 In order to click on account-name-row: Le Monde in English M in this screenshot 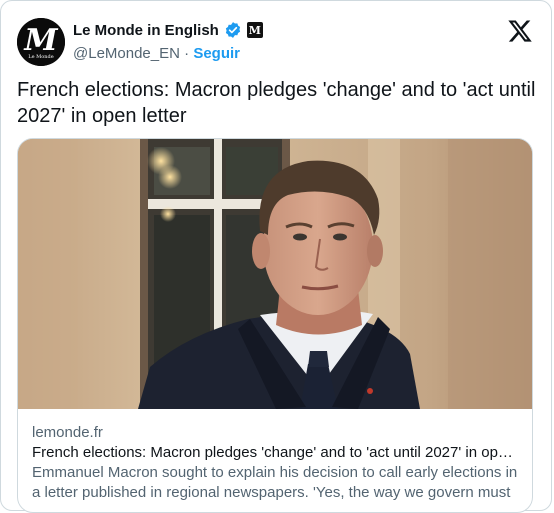, I will do `click(168, 30)`.